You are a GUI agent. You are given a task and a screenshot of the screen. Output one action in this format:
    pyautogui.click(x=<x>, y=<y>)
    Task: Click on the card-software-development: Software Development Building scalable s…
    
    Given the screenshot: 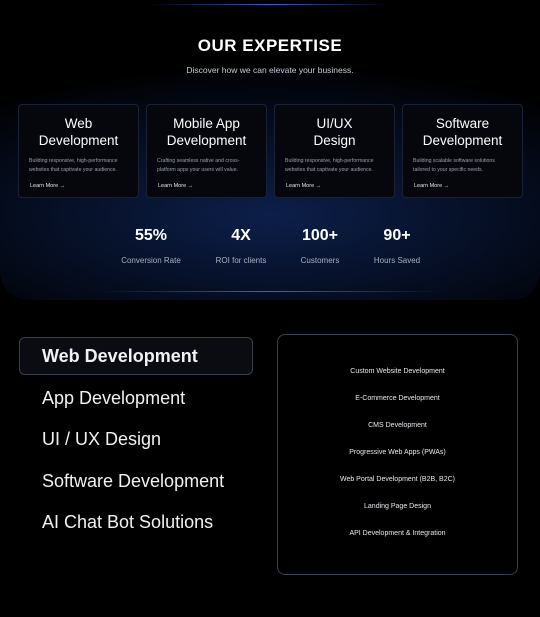 What is the action you would take?
    pyautogui.click(x=462, y=151)
    